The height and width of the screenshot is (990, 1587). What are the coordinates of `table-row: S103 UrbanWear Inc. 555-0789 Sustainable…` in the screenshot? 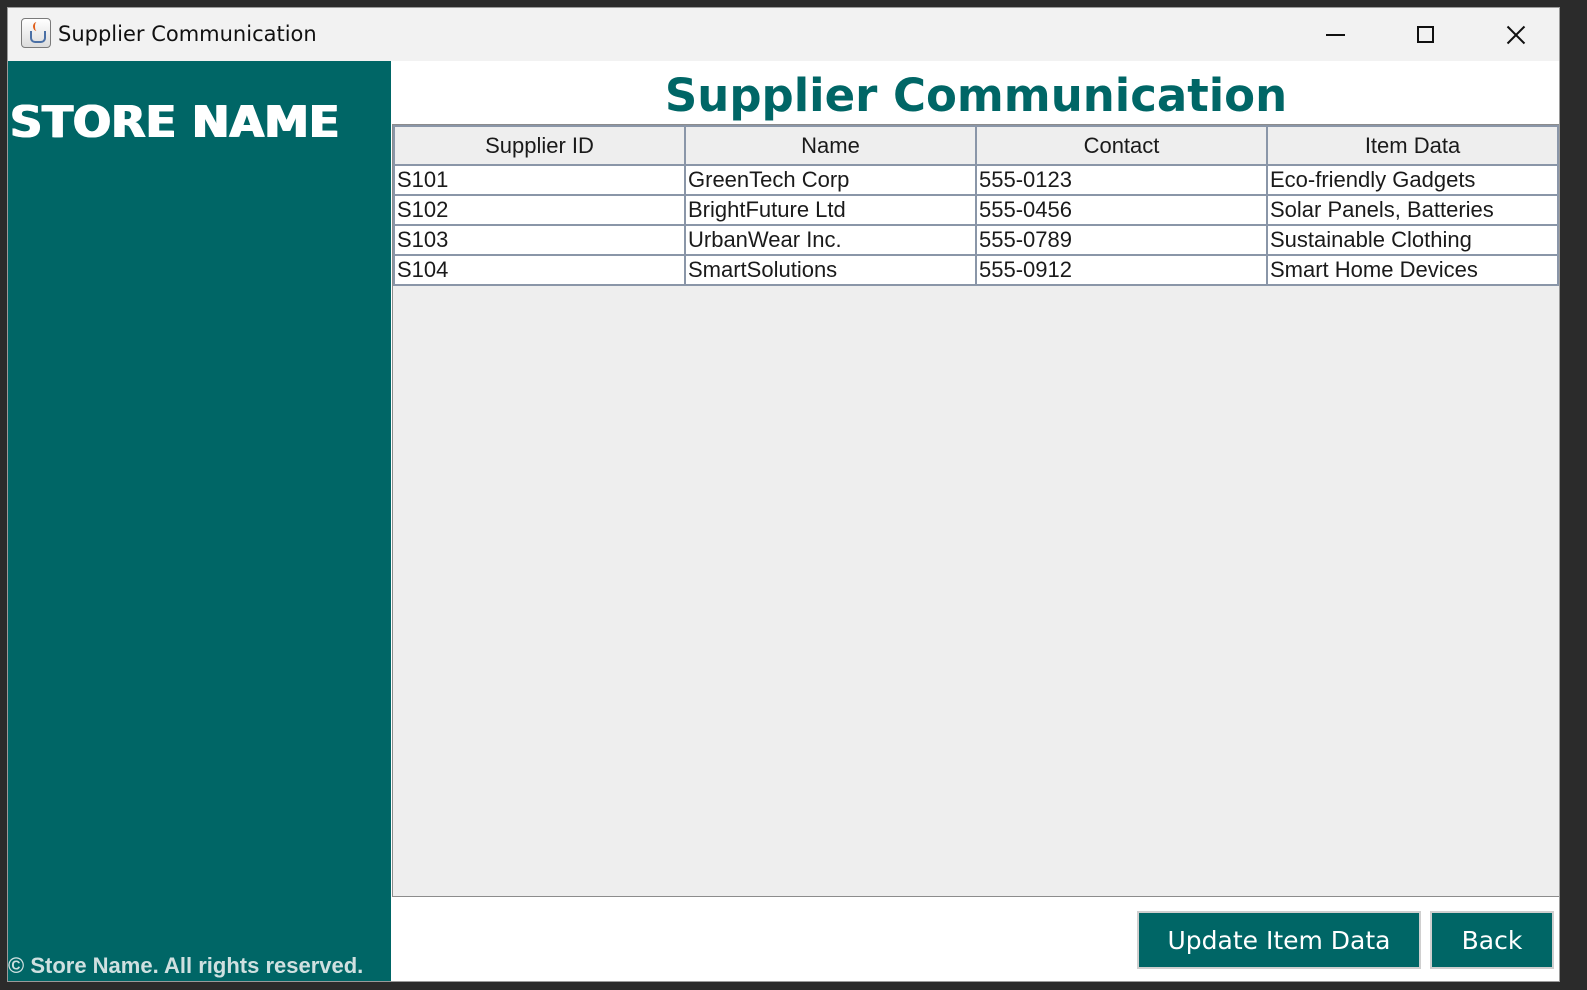 It's located at (976, 240).